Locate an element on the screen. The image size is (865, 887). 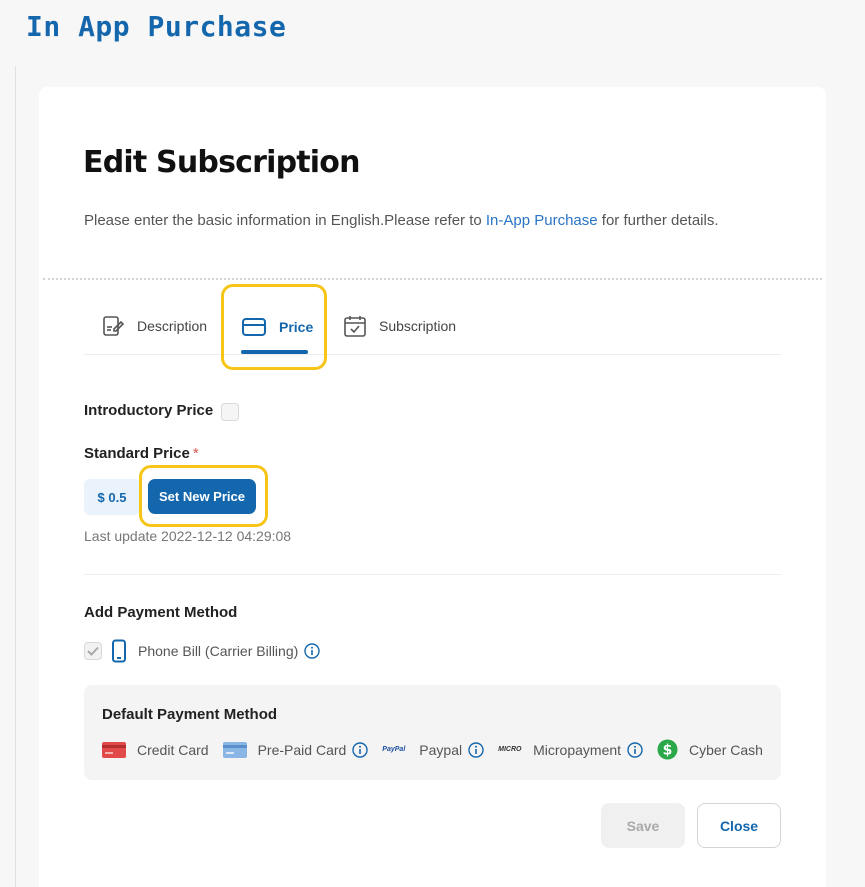
introductory-price-label: Introductory Price is located at coordinates (149, 410).